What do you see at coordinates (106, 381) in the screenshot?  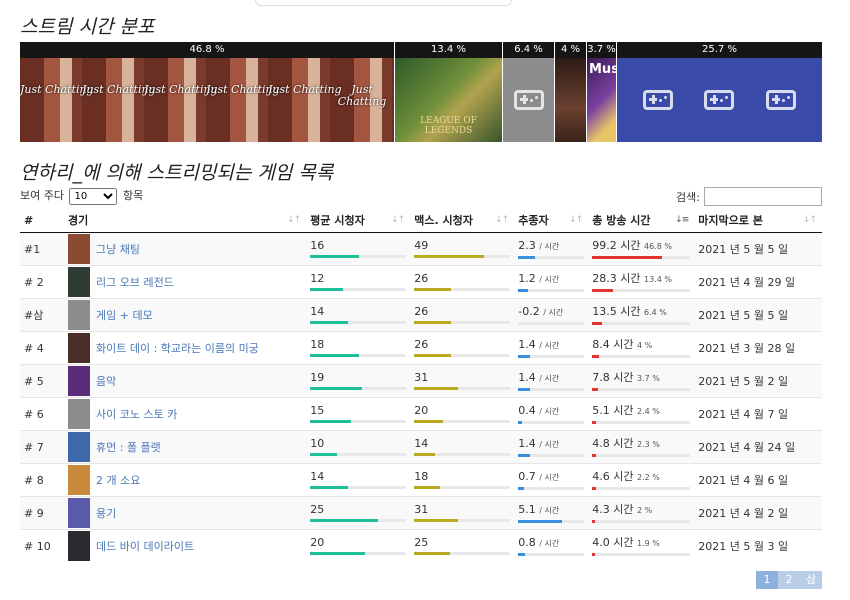 I see `game-link: 음악` at bounding box center [106, 381].